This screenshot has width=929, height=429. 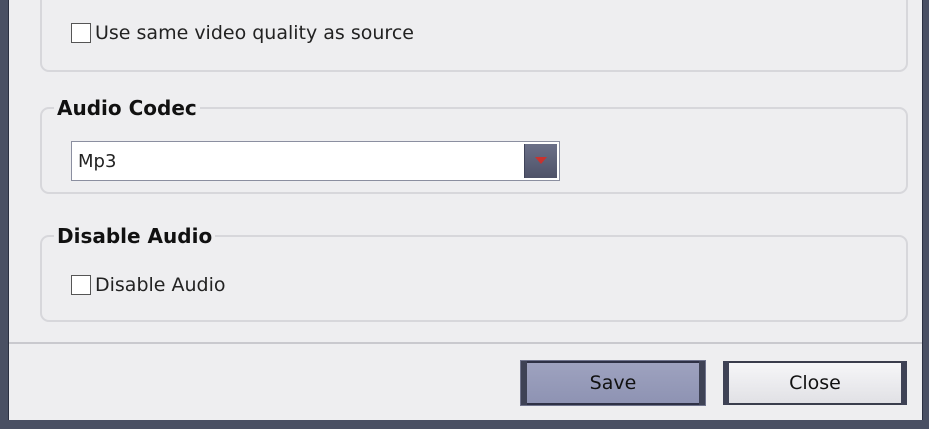 I want to click on same-quality-option: Use same video quality as source, so click(x=242, y=33).